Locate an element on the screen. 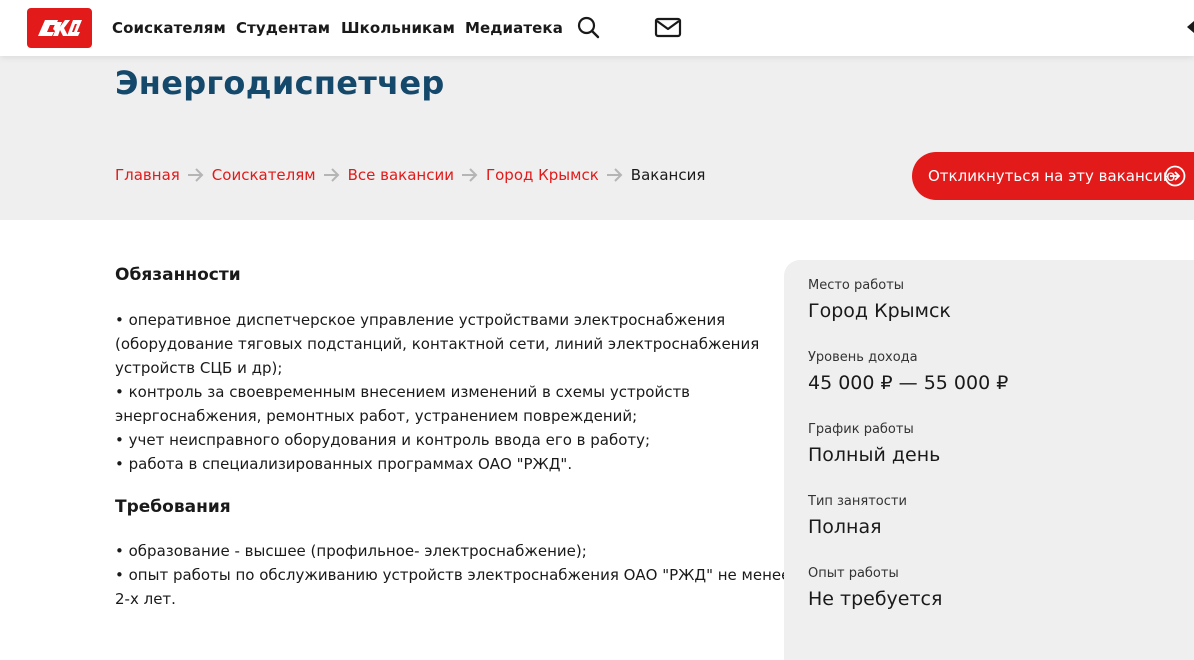 The image size is (1194, 660). breadcrumb-link-city: Город Крымск is located at coordinates (542, 175).